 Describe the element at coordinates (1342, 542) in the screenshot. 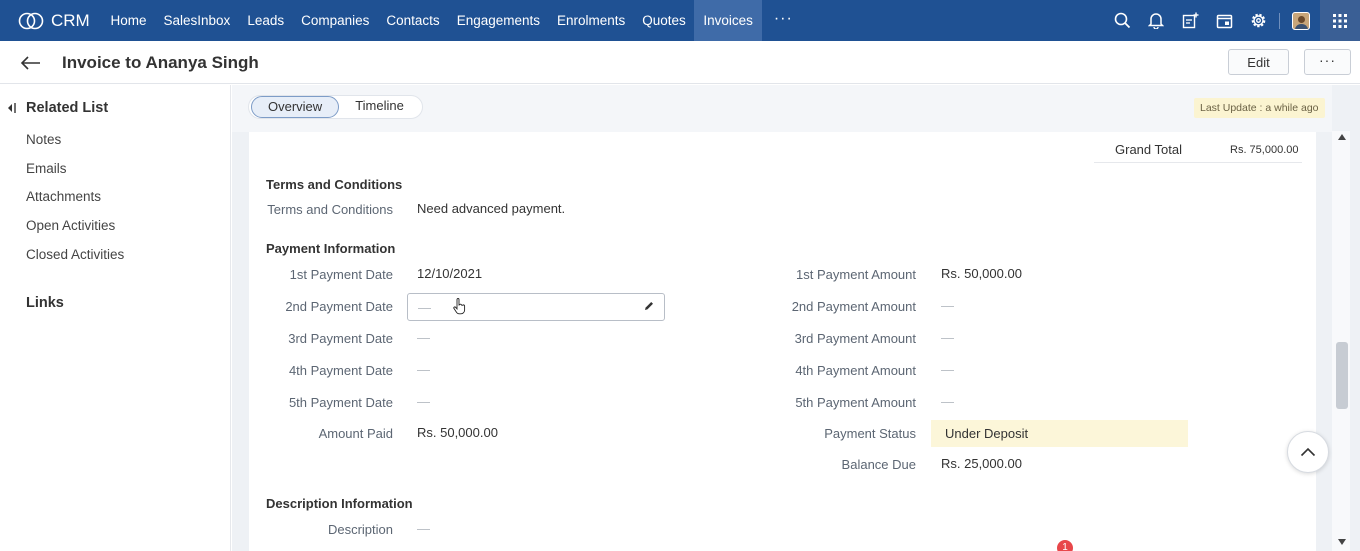

I see `scroll-down-icon` at that location.